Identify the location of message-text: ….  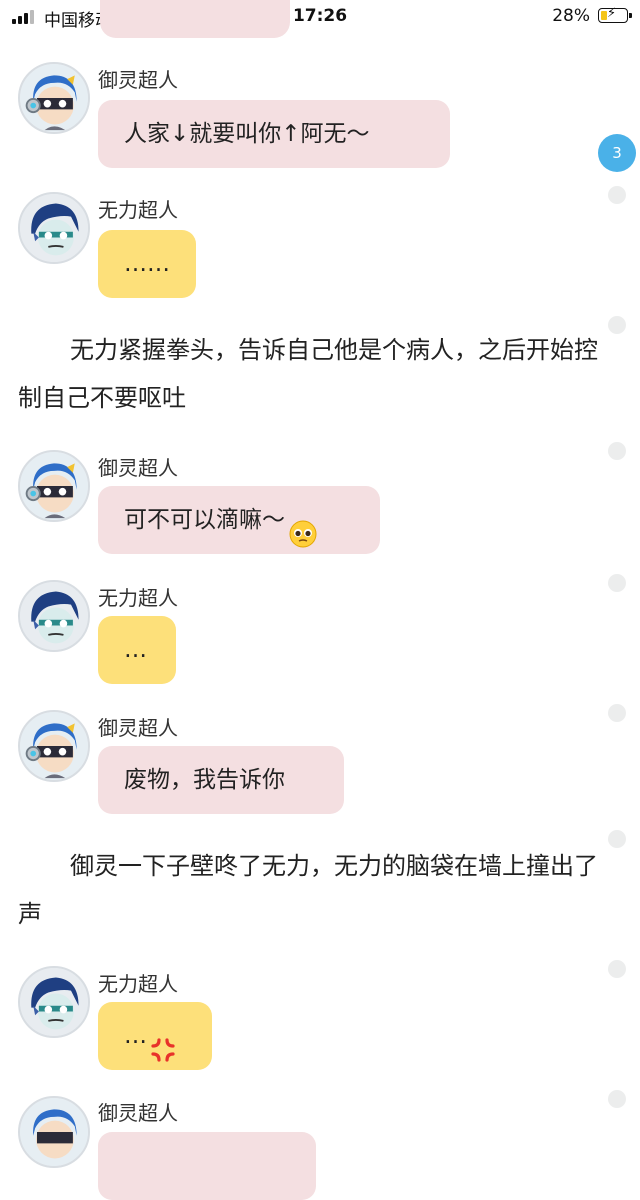
(135, 1036).